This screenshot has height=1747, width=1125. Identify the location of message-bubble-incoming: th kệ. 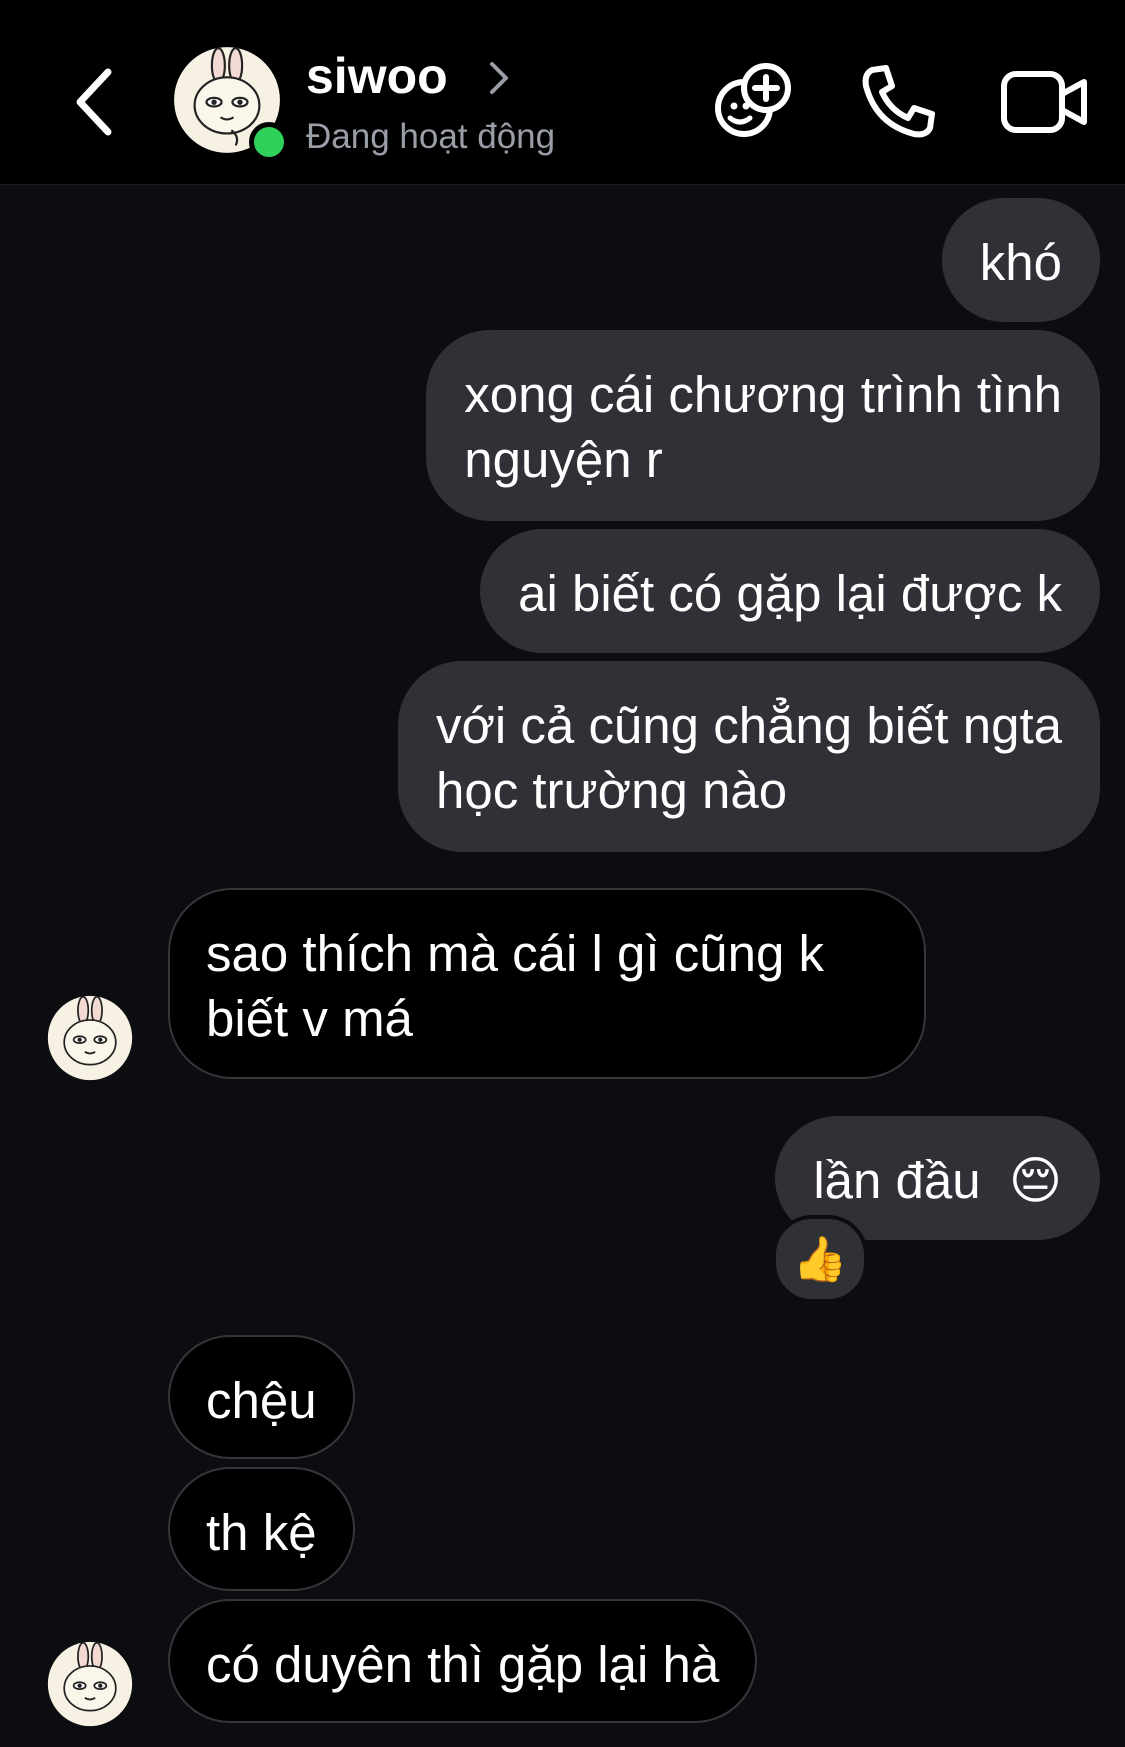
(261, 1529).